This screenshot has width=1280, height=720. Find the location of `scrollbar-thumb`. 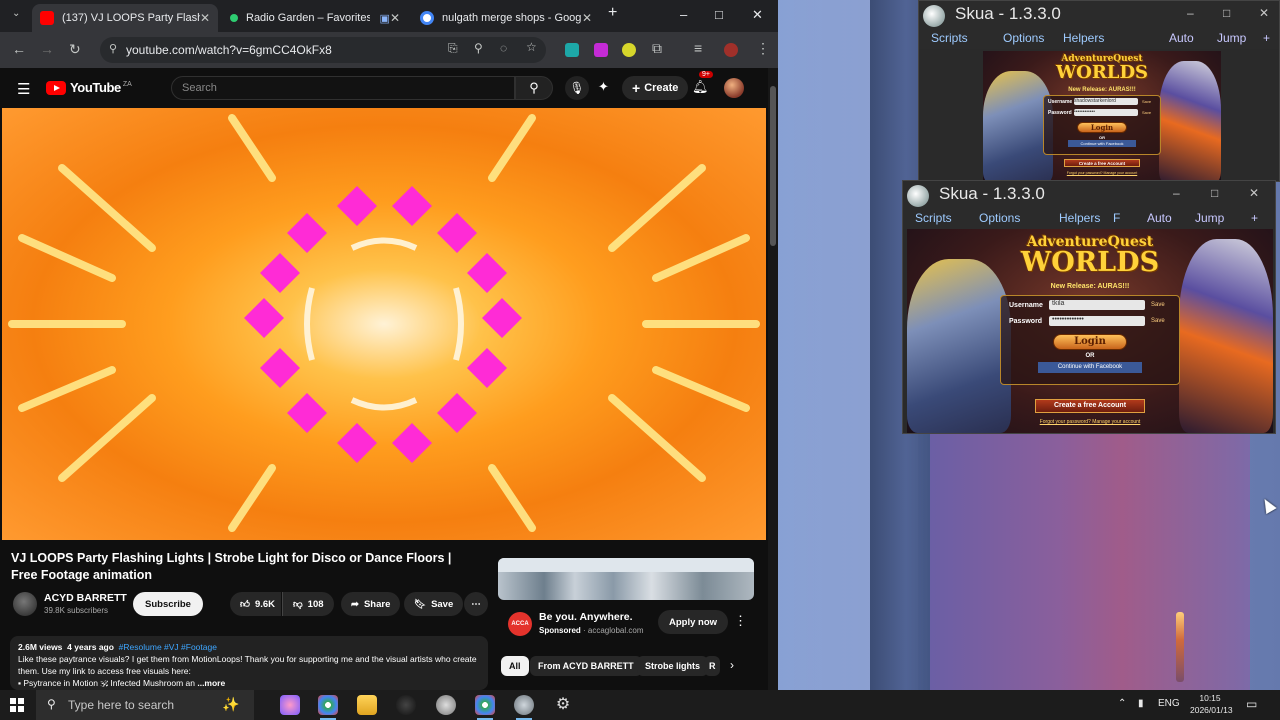

scrollbar-thumb is located at coordinates (773, 166).